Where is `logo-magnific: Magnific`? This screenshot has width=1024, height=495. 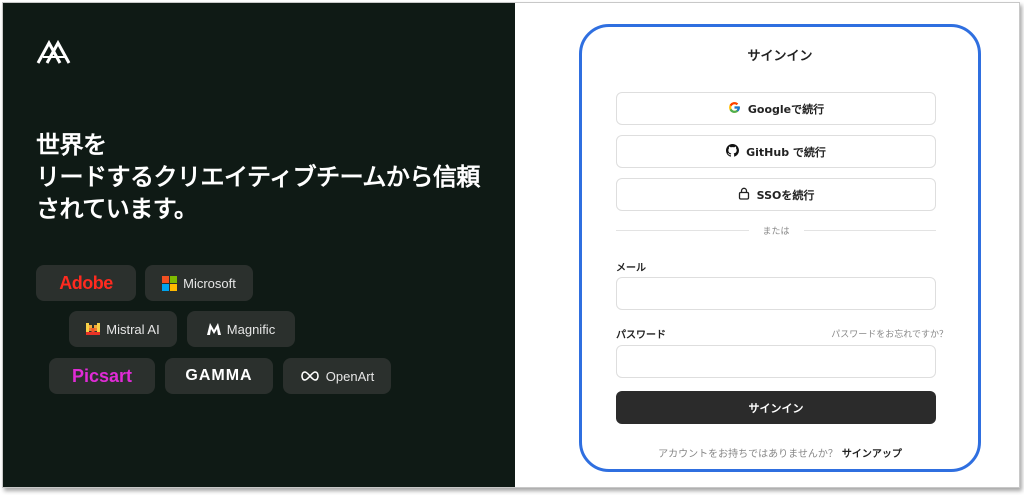 logo-magnific: Magnific is located at coordinates (241, 329).